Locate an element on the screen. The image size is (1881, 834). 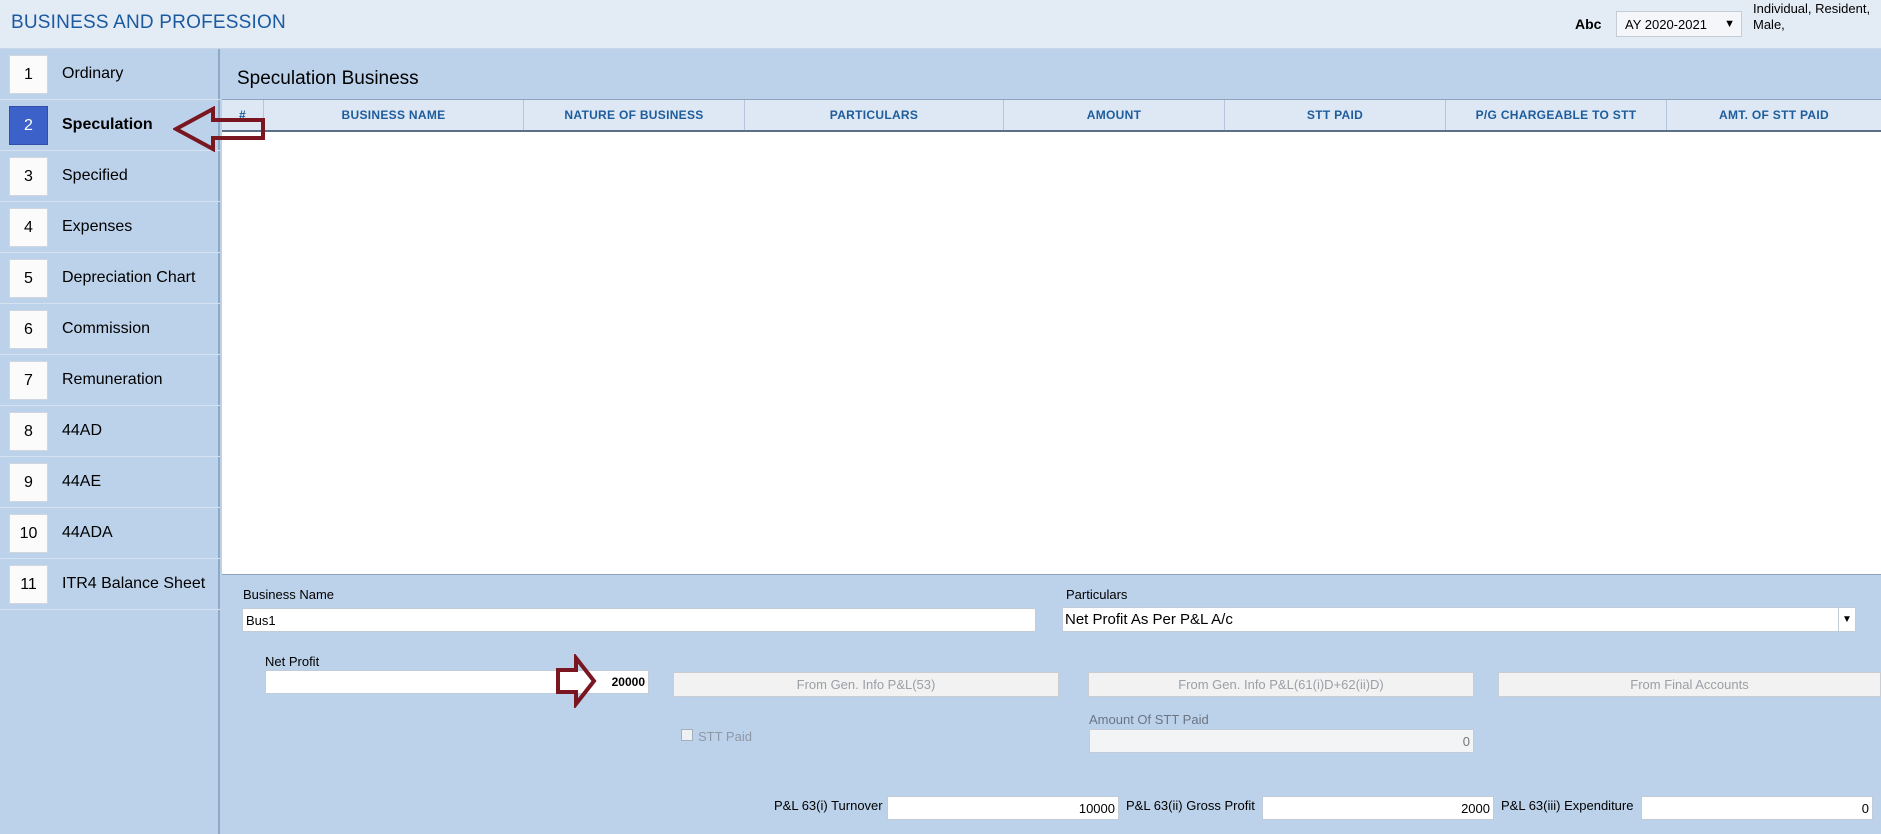
column-header-particulars: PARTICULARS is located at coordinates (874, 115).